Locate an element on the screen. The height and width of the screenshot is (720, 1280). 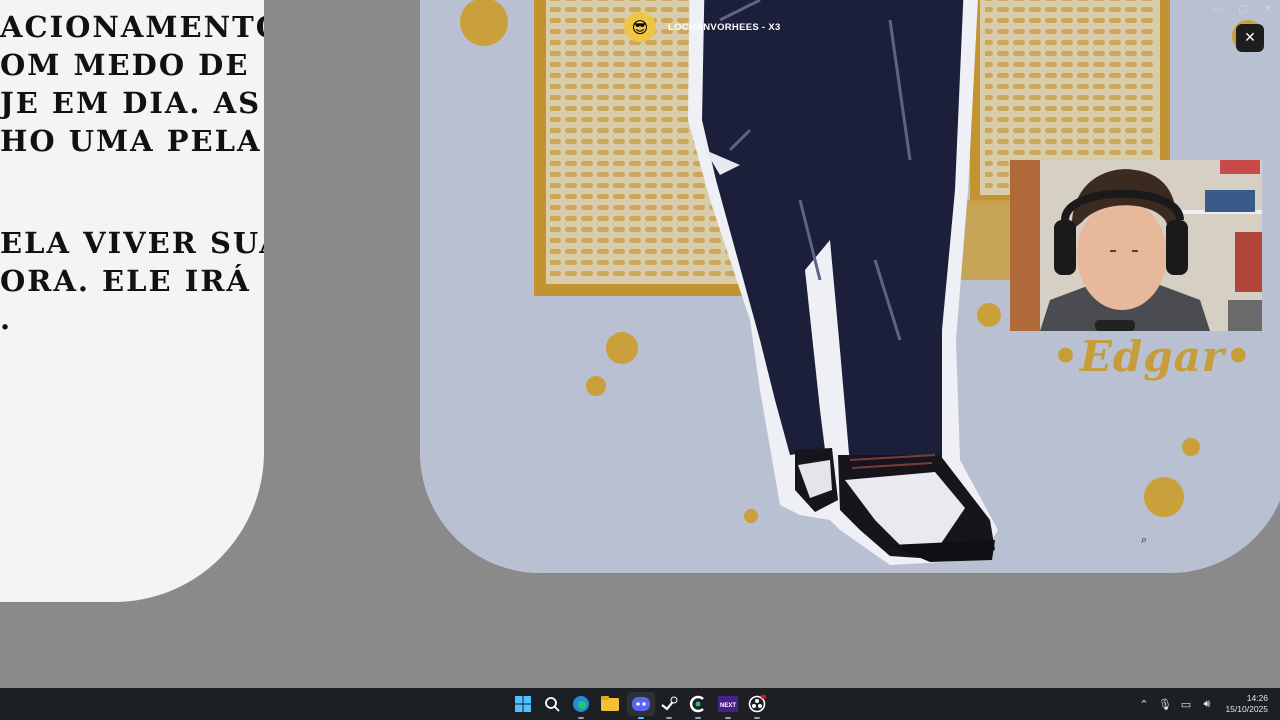
zoom-cursor-icon: ⌕ is located at coordinates (1144, 539).